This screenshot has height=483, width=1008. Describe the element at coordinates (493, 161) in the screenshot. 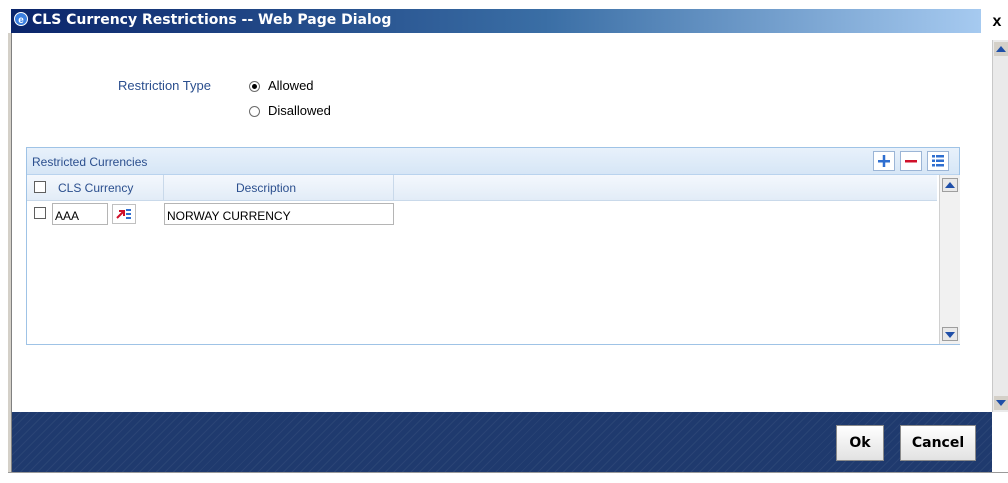

I see `panel-header: Restricted Currencies` at that location.